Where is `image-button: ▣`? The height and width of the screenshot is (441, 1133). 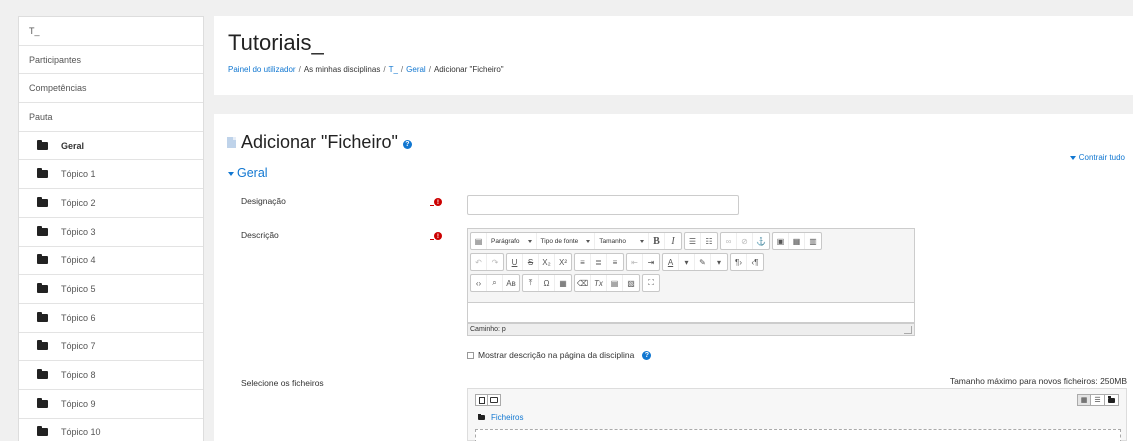 image-button: ▣ is located at coordinates (781, 241).